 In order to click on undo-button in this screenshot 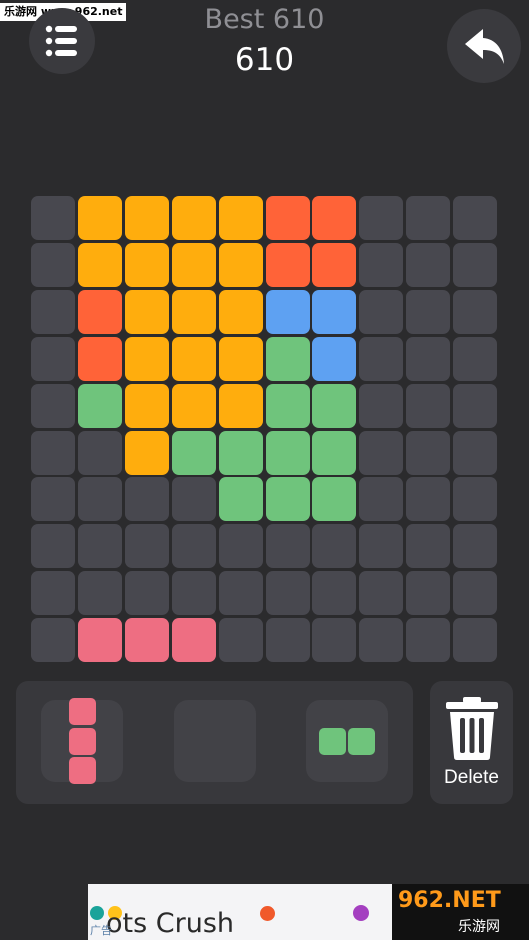, I will do `click(484, 46)`.